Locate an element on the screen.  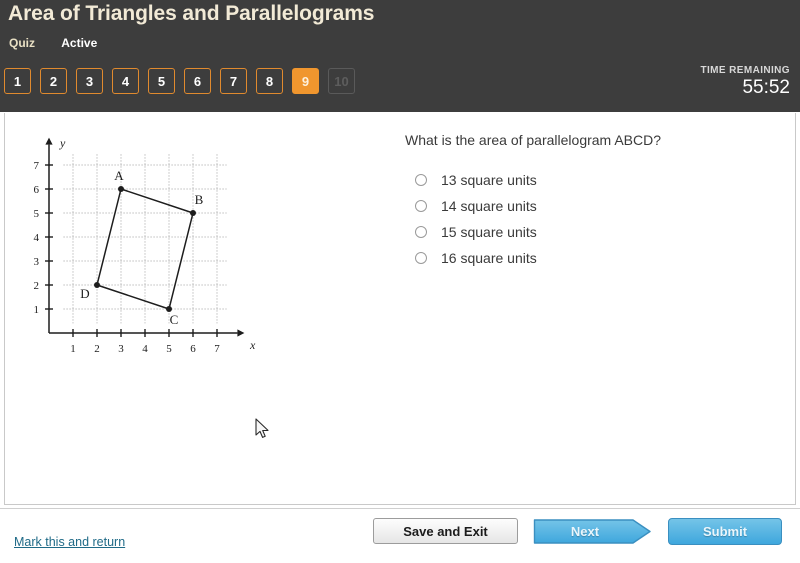
question-nav-4: 4 is located at coordinates (125, 81).